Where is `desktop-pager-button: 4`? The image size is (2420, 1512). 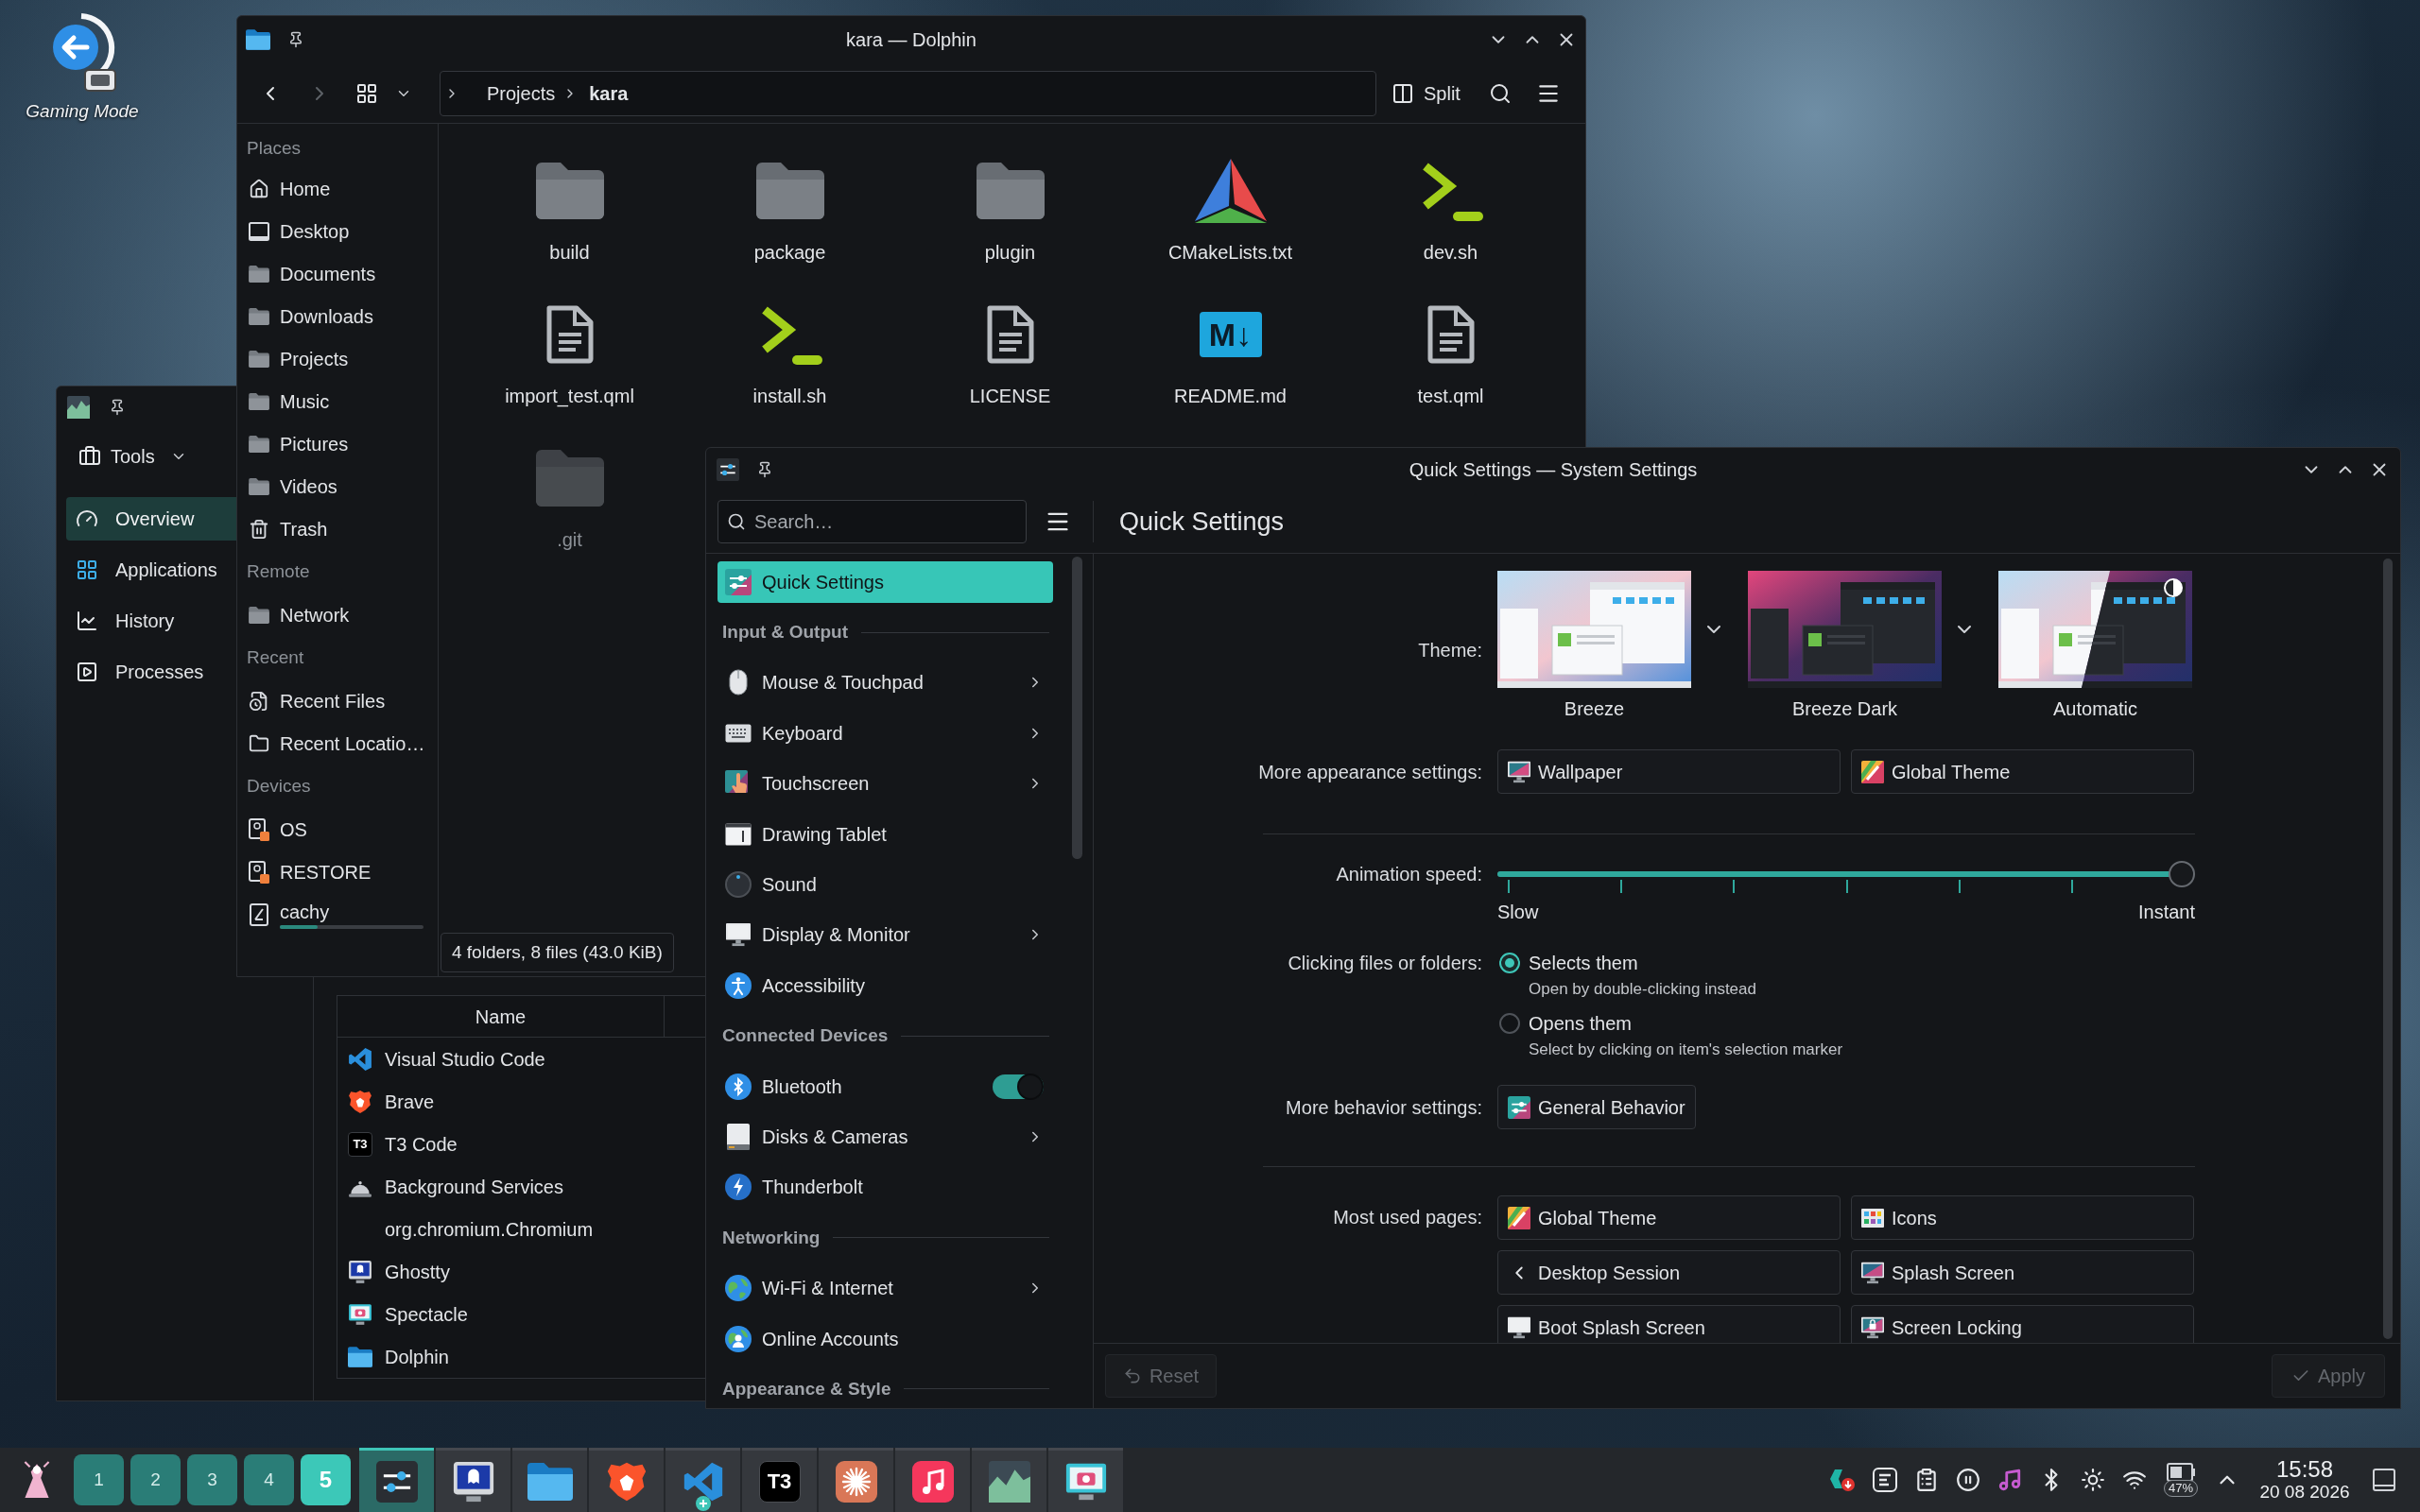 desktop-pager-button: 4 is located at coordinates (269, 1479).